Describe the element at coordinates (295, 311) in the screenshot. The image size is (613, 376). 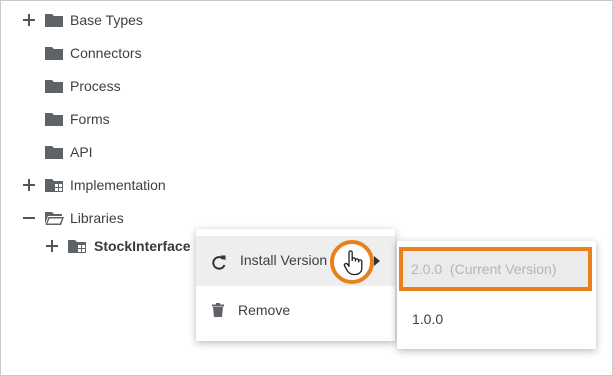
I see `remove-menu-item: Remove` at that location.